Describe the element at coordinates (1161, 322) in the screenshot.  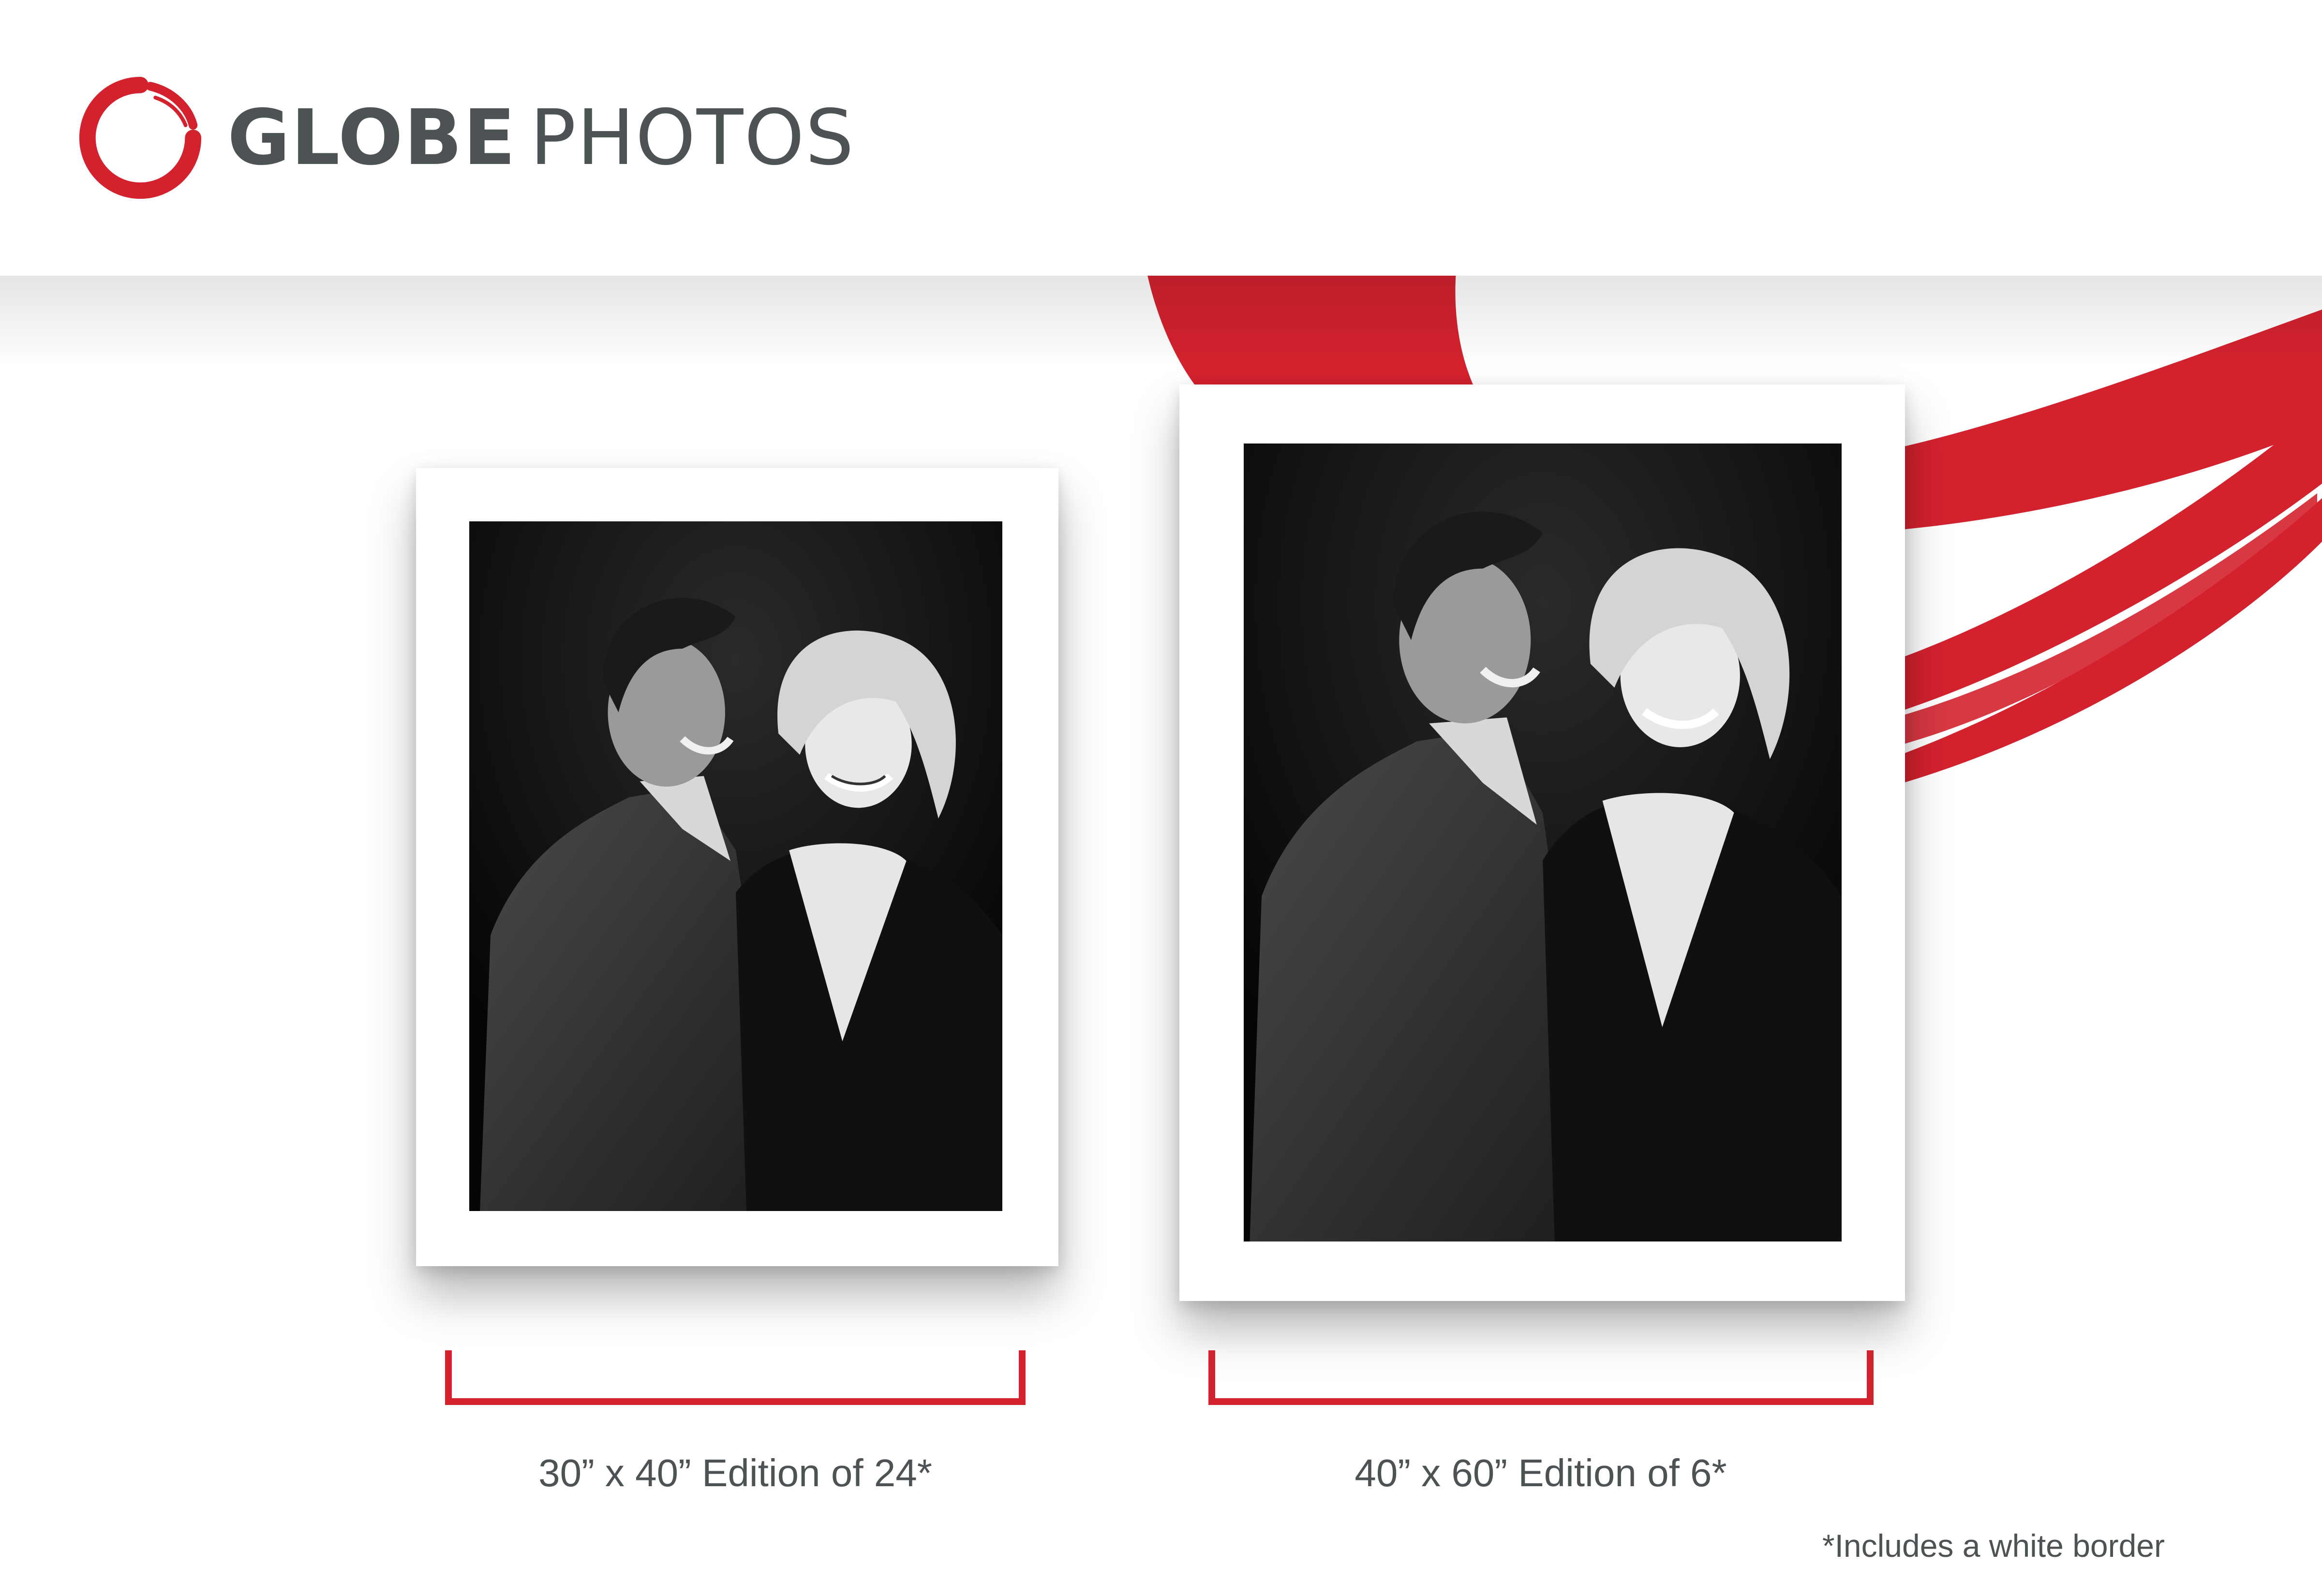
I see `header-shadow` at that location.